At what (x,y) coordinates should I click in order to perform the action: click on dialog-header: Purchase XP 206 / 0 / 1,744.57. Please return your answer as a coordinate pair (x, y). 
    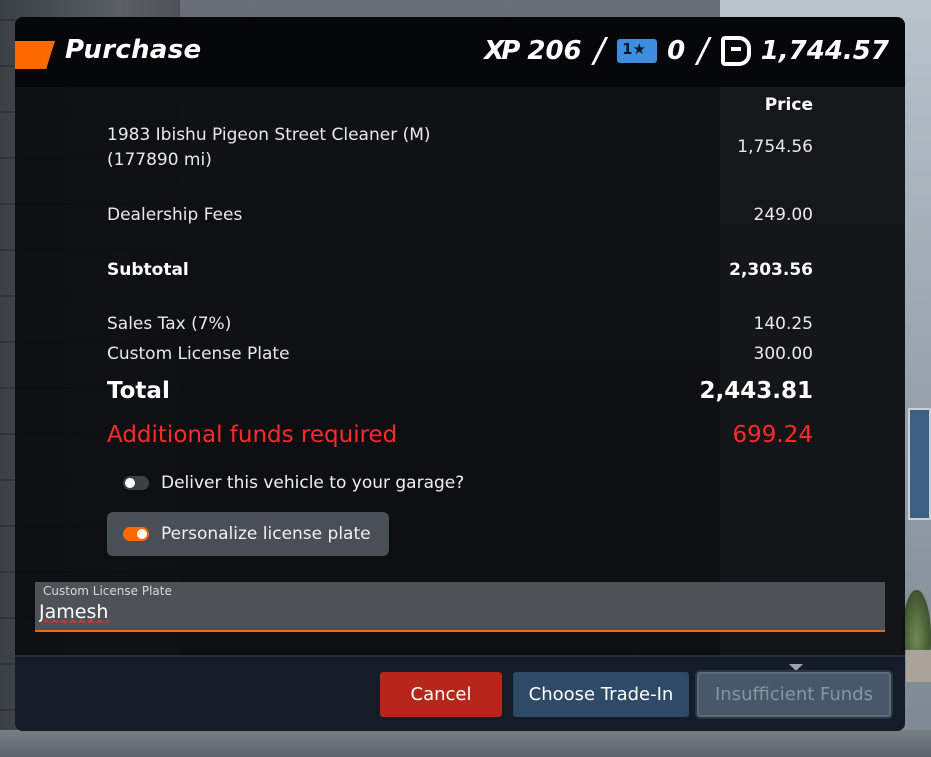
    Looking at the image, I should click on (460, 52).